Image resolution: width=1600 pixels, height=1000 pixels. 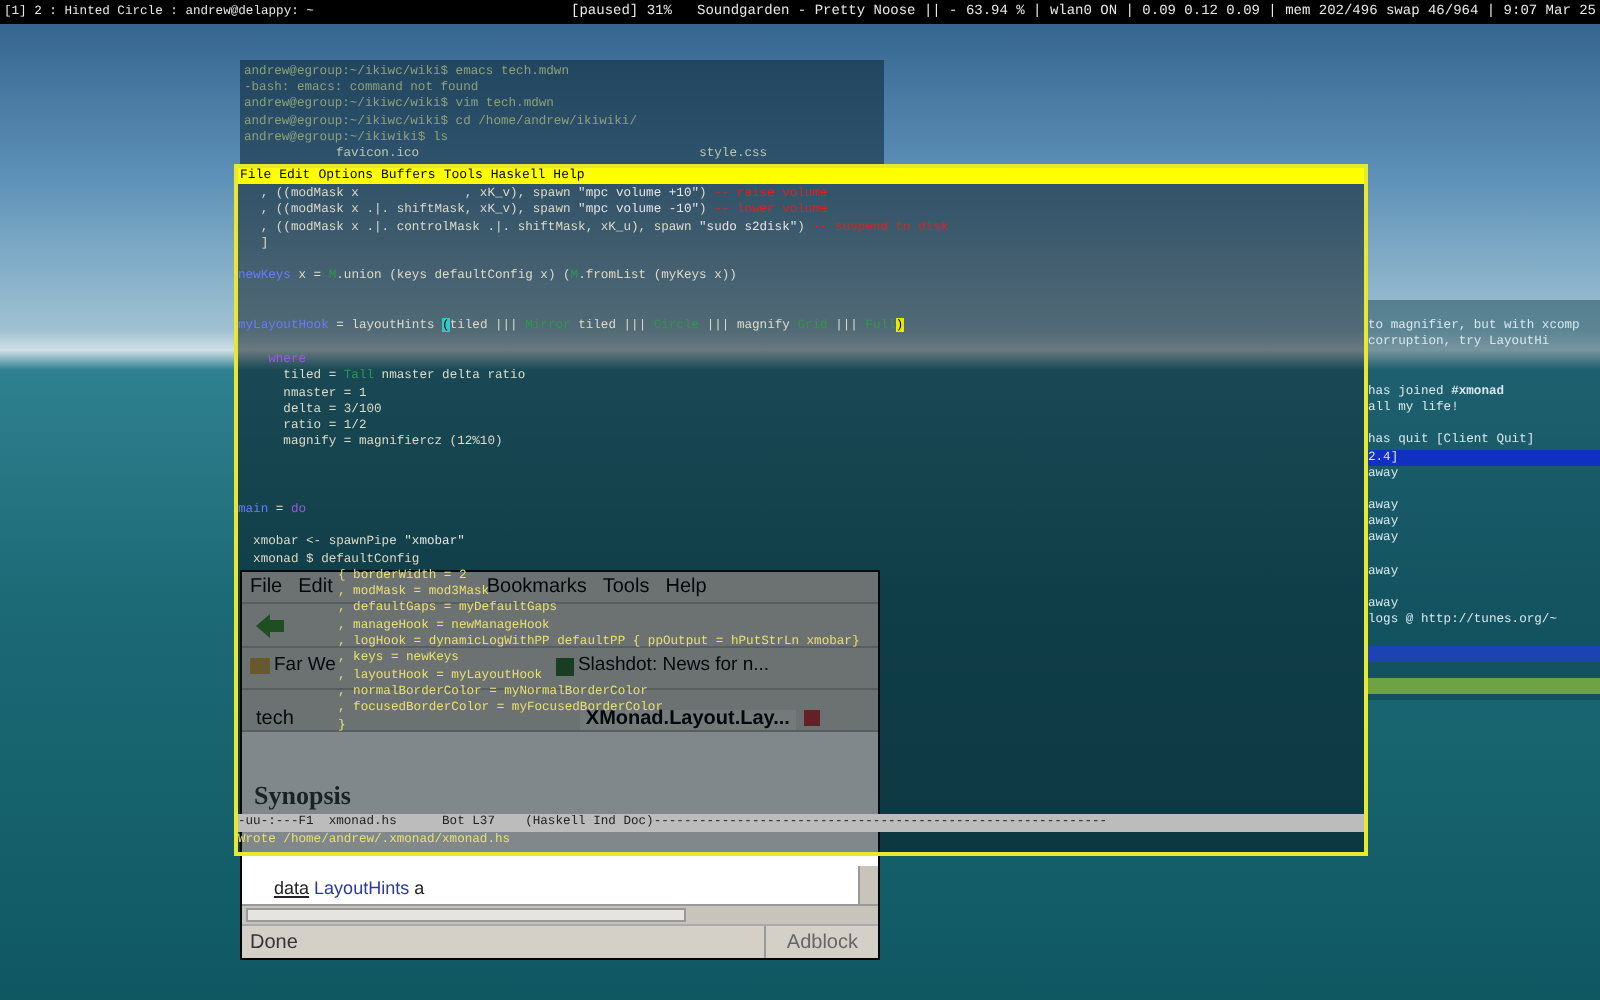 I want to click on bookmark: Far We, so click(x=293, y=666).